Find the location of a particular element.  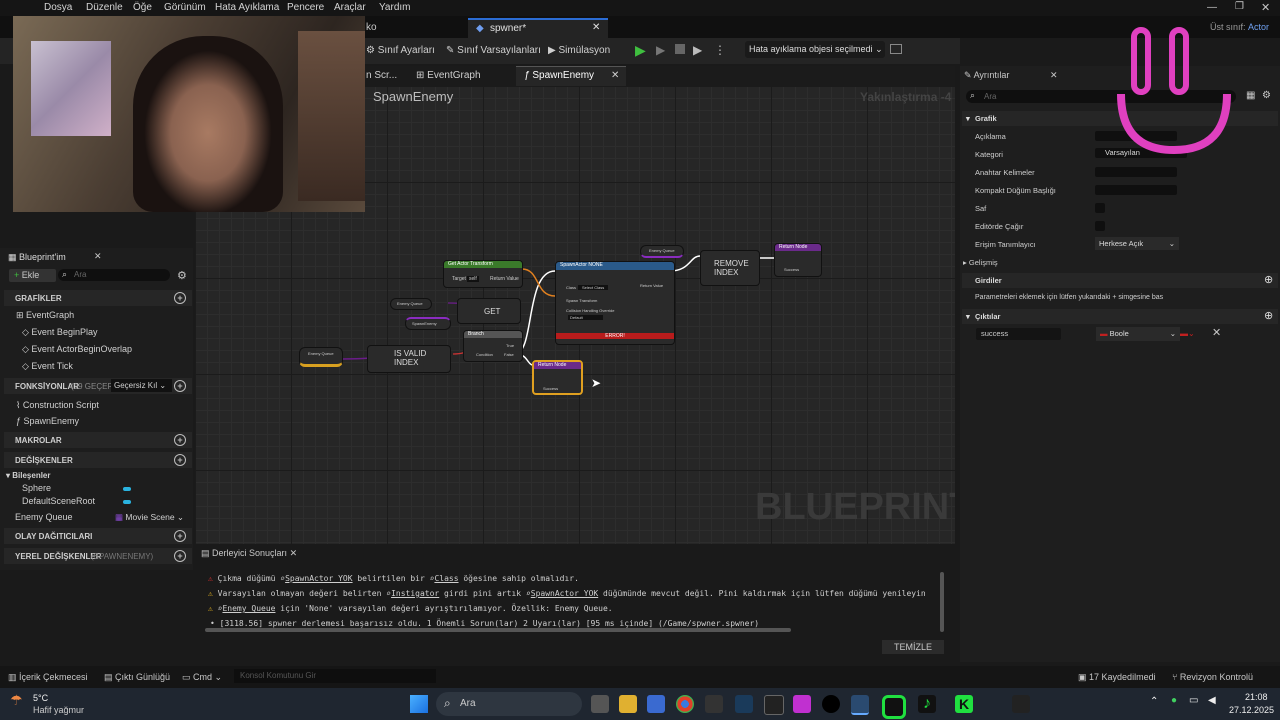

settings-gear-icon: ⚙ is located at coordinates (1266, 95).